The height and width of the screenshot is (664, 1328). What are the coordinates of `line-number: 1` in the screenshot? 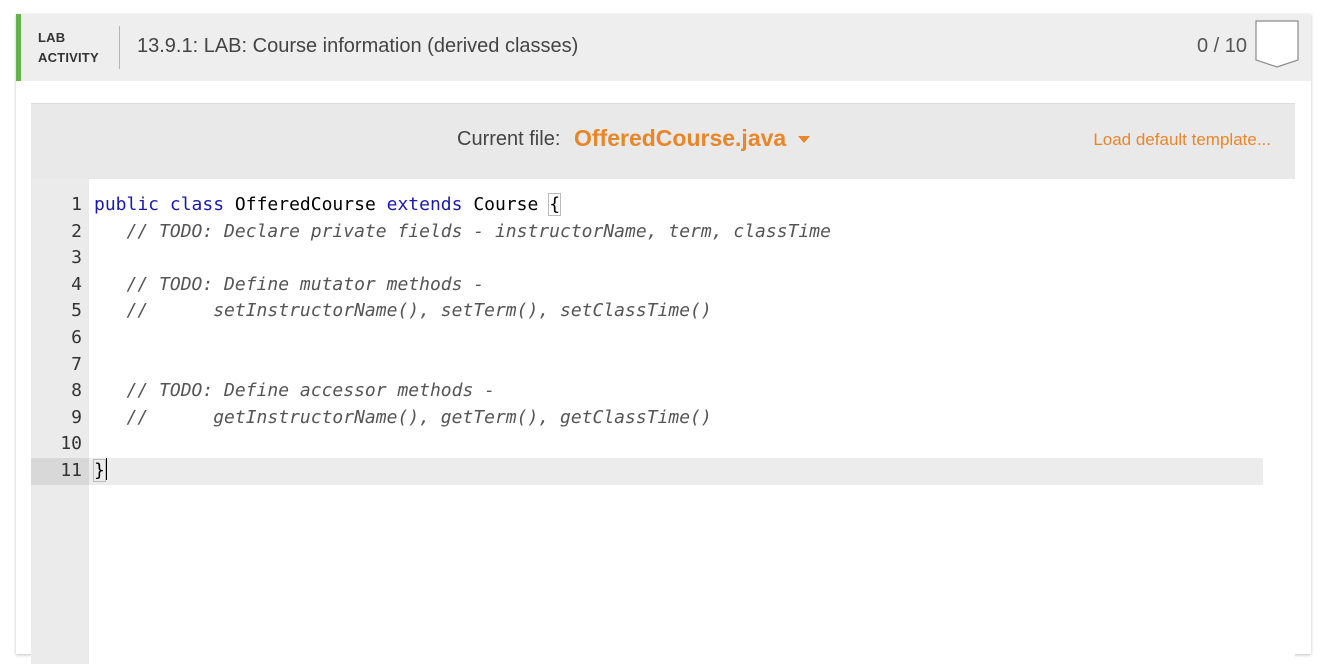 It's located at (76, 204).